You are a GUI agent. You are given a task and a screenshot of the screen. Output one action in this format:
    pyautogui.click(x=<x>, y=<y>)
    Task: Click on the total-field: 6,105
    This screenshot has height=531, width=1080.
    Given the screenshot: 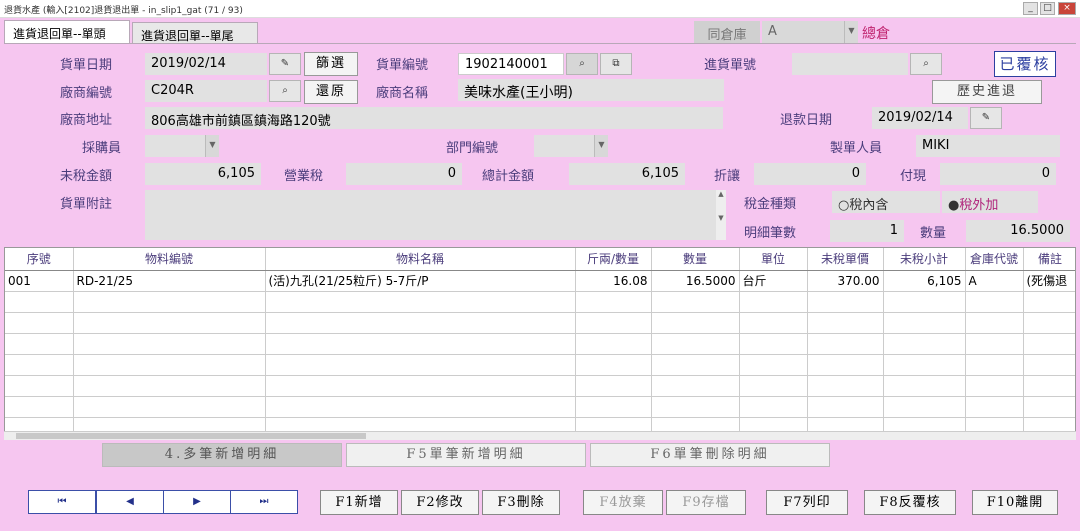 What is the action you would take?
    pyautogui.click(x=627, y=174)
    